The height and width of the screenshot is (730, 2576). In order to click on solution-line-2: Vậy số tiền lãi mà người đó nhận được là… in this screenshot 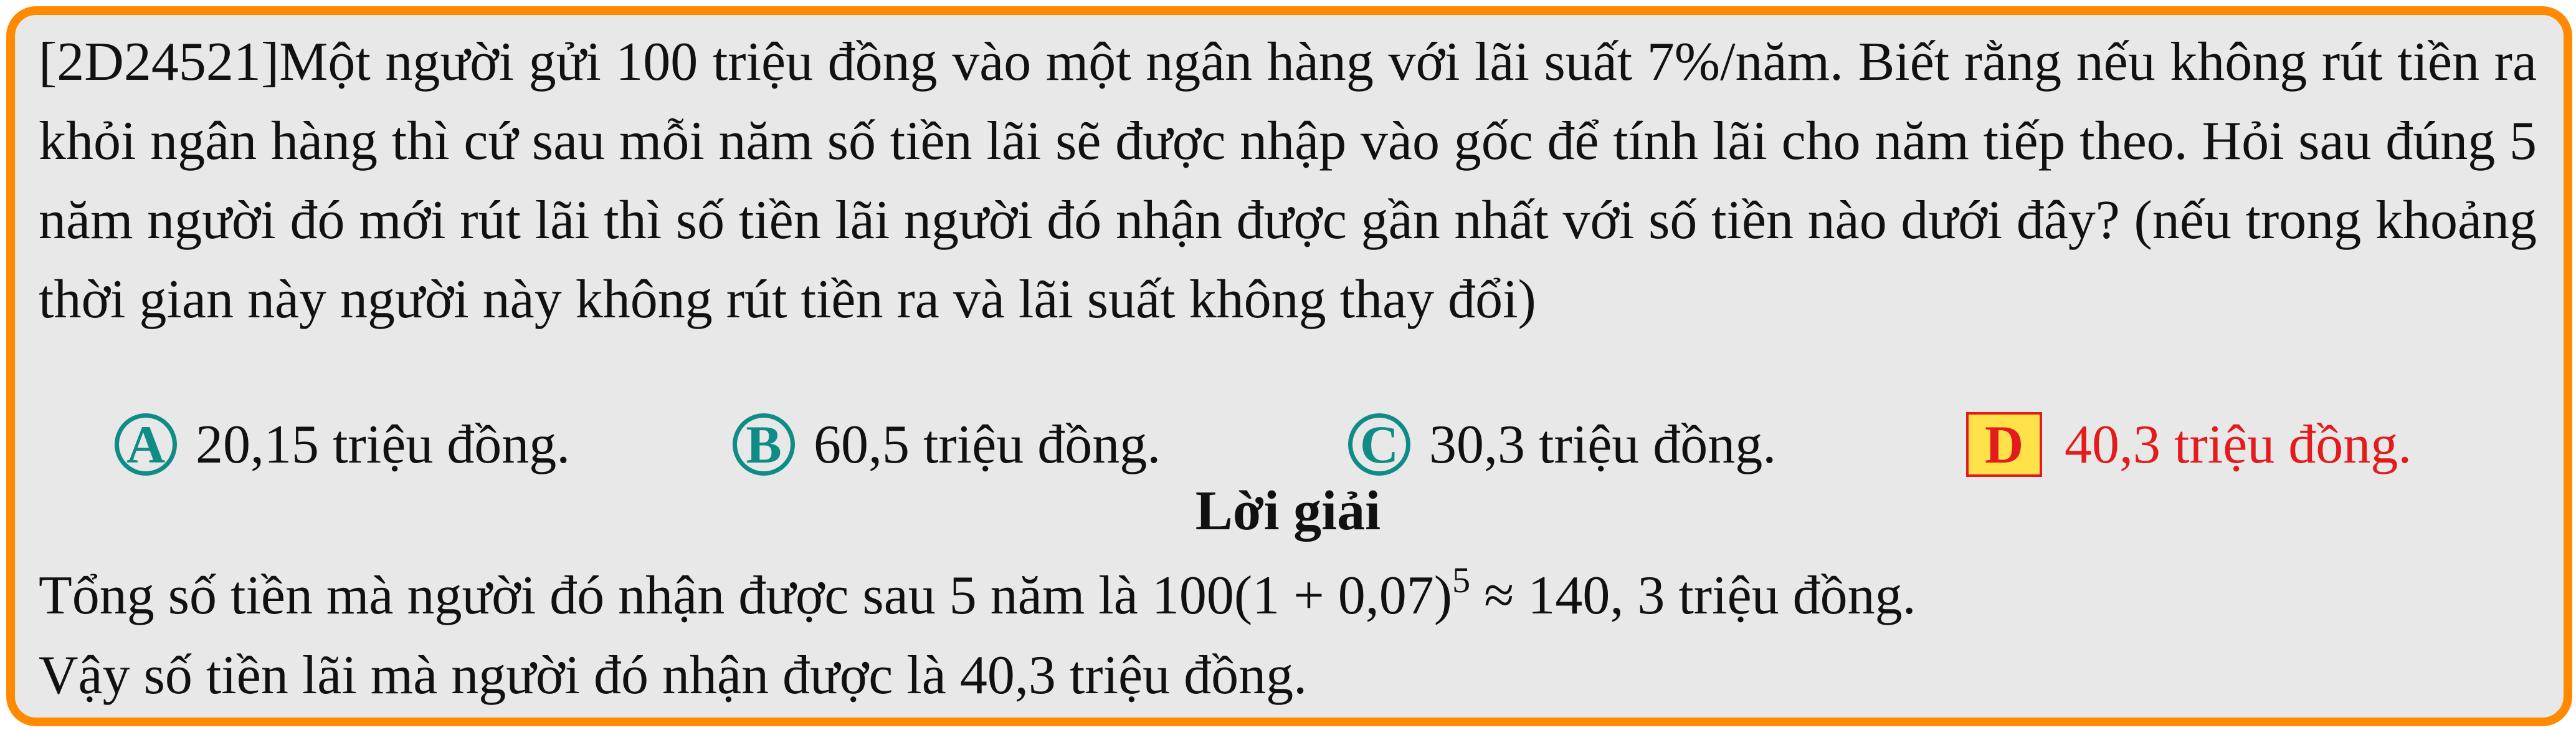, I will do `click(673, 675)`.